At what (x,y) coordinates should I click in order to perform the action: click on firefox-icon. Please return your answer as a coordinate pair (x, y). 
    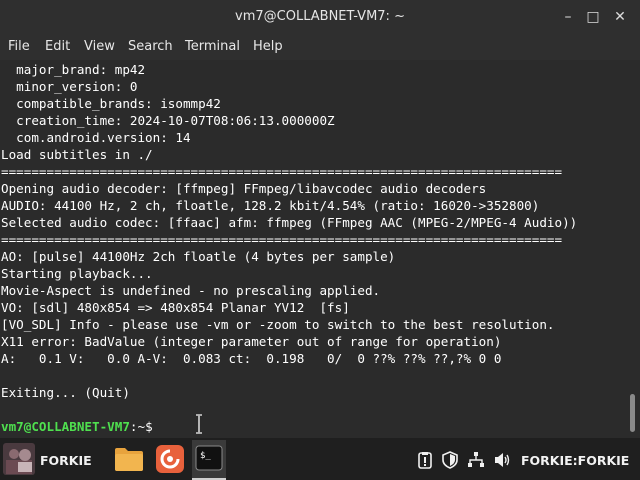
    Looking at the image, I should click on (170, 459).